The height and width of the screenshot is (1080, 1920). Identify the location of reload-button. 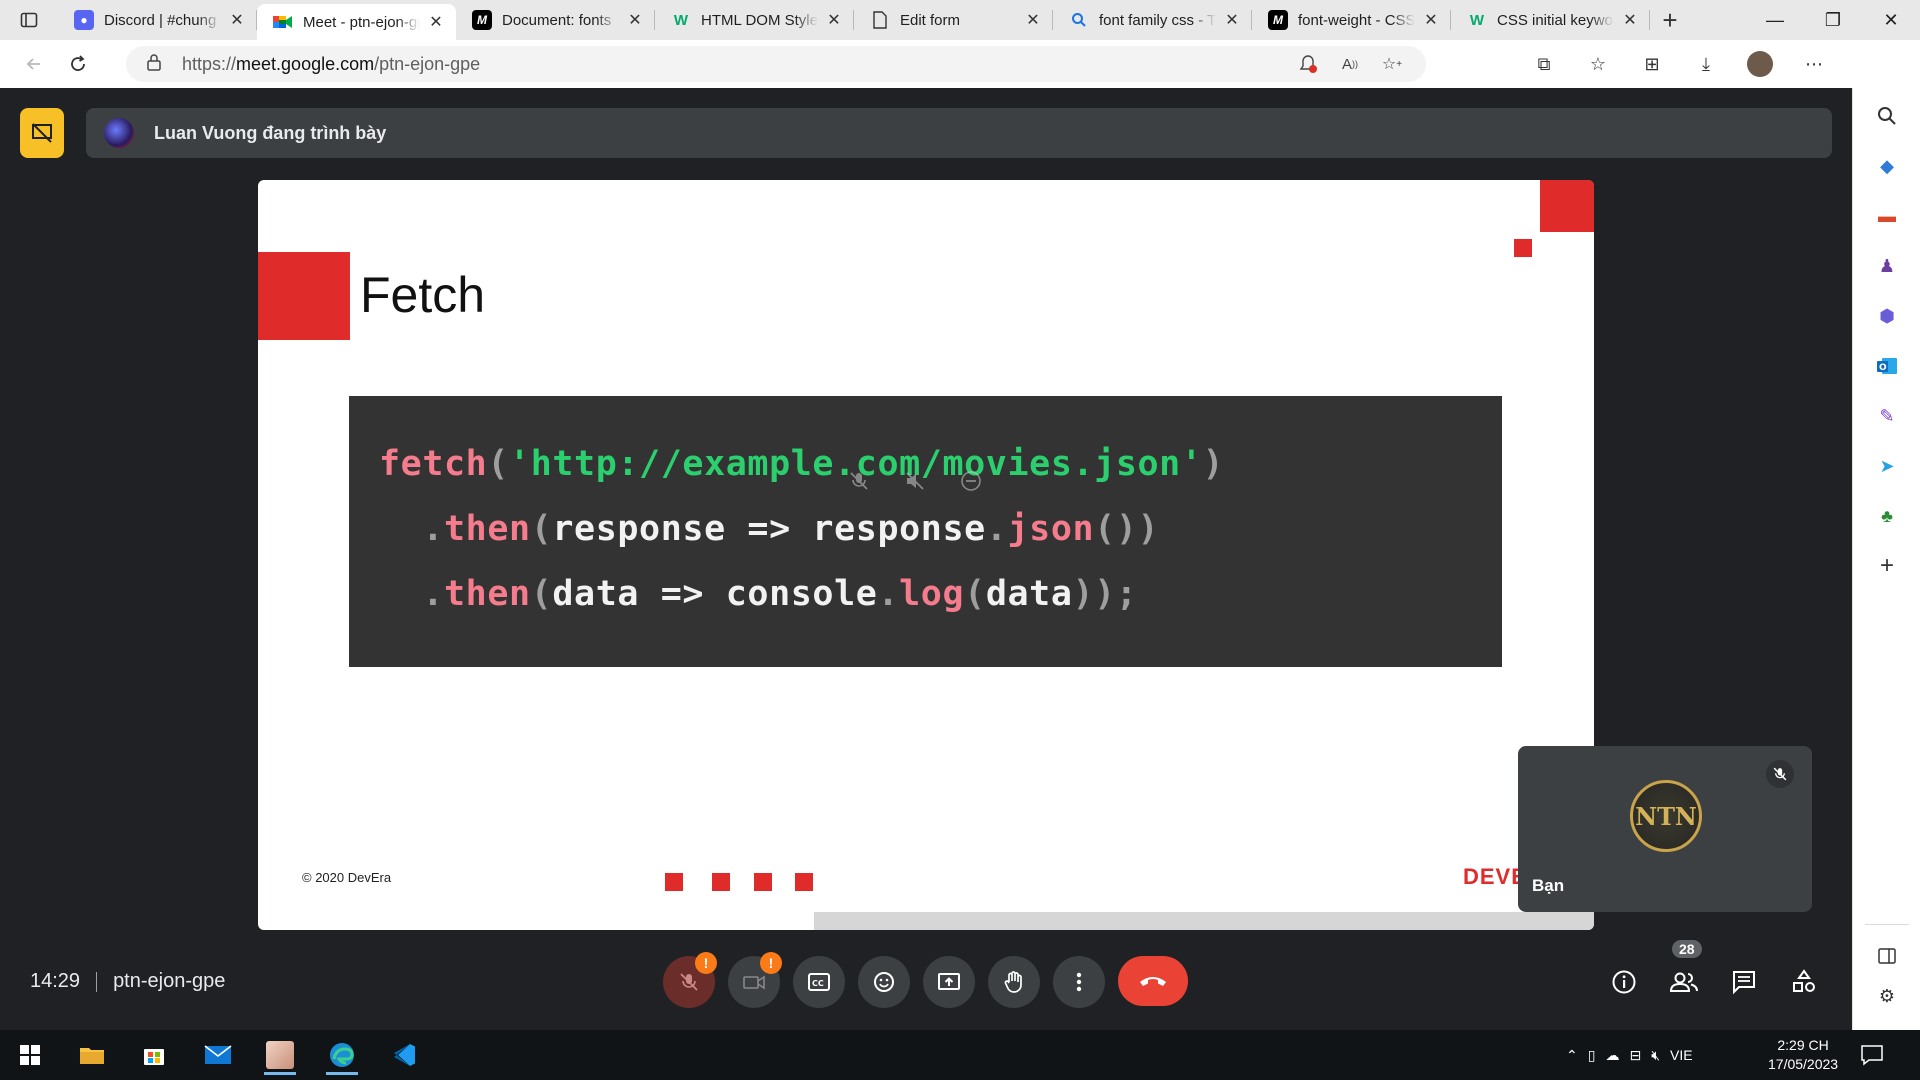
(78, 64).